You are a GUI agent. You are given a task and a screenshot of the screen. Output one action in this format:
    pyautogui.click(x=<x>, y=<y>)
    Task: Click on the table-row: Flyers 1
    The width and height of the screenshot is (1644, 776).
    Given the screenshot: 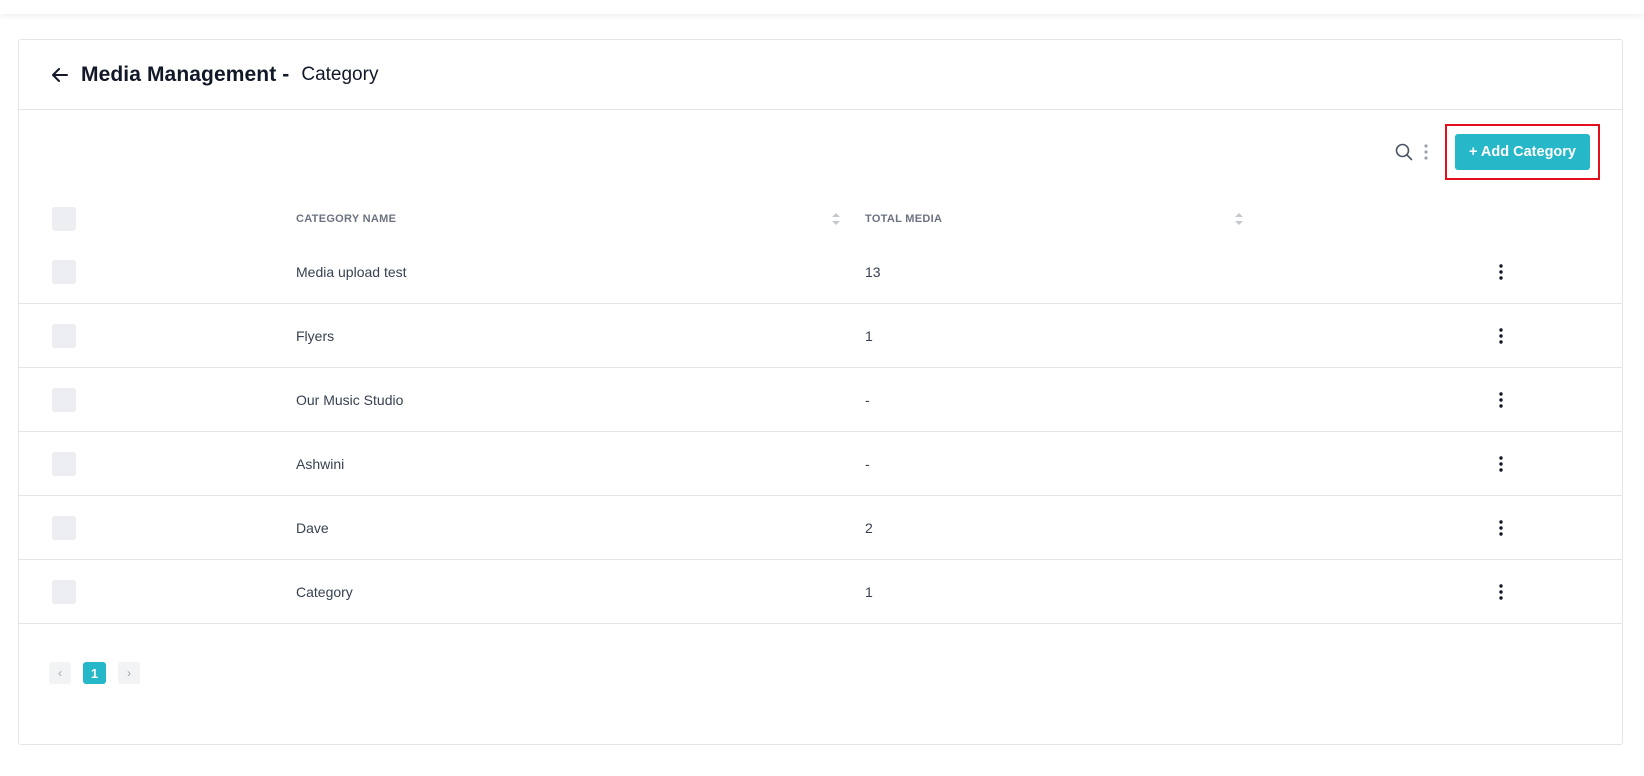 What is the action you would take?
    pyautogui.click(x=820, y=336)
    